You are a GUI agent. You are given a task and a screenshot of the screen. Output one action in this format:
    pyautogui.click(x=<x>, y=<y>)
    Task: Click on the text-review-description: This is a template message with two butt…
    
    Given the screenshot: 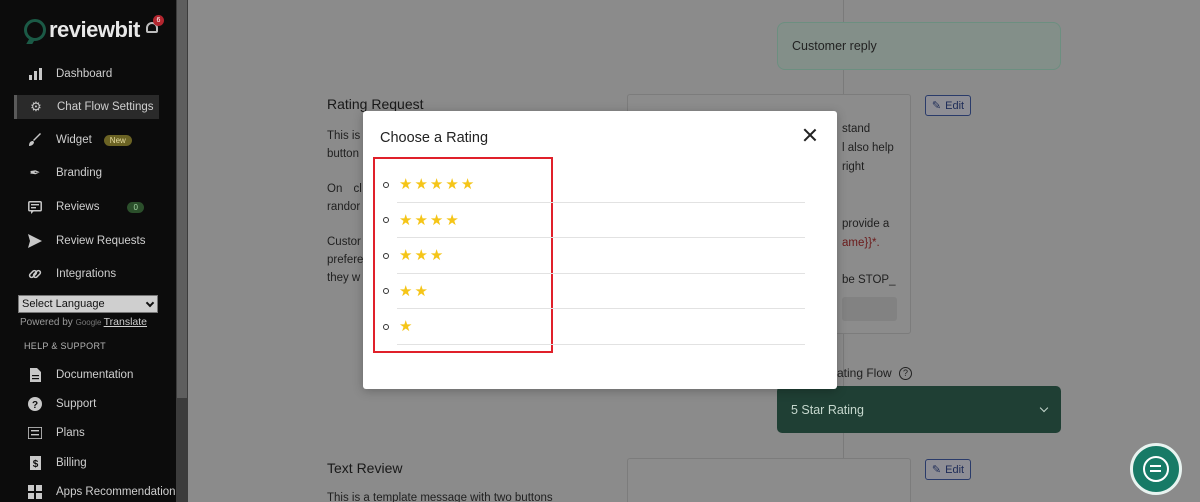 What is the action you would take?
    pyautogui.click(x=440, y=497)
    